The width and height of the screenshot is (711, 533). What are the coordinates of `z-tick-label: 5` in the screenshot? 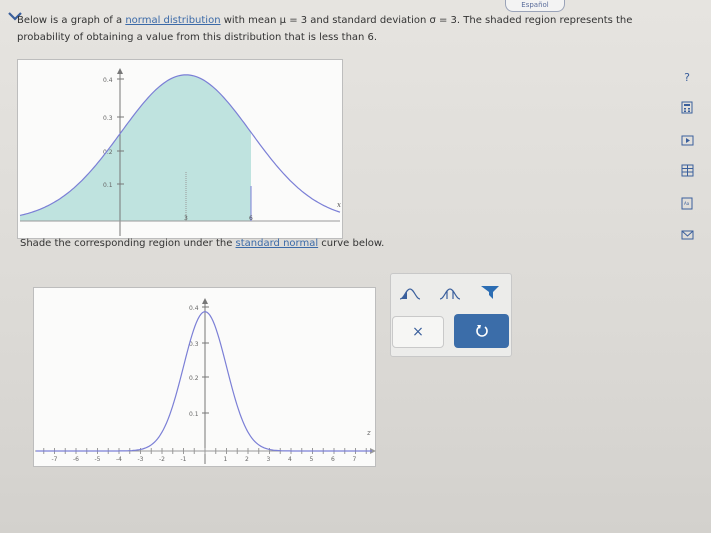 It's located at (312, 459).